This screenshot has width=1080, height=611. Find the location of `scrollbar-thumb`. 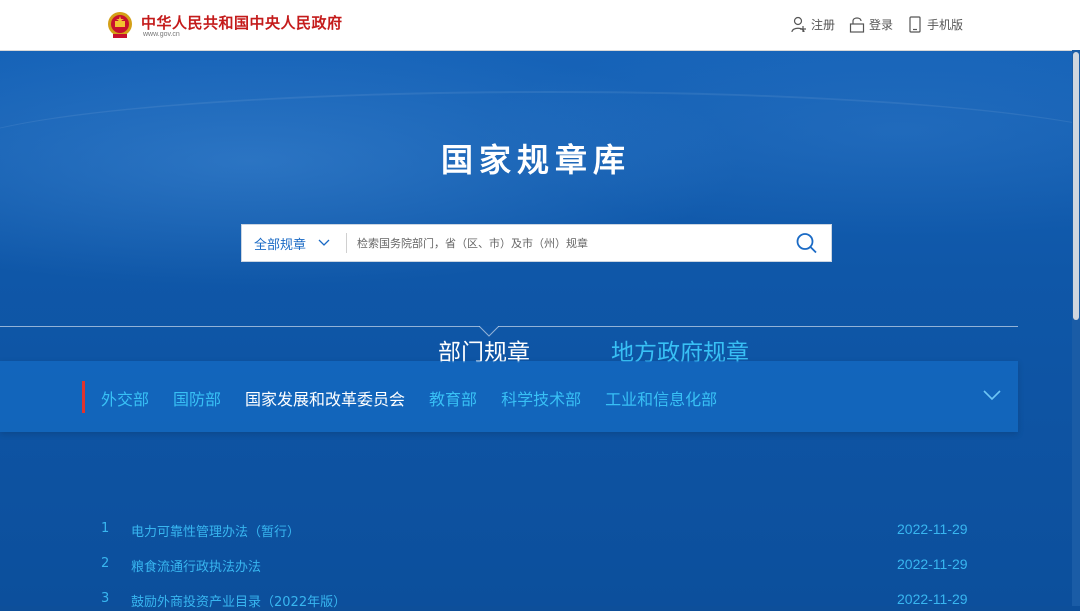

scrollbar-thumb is located at coordinates (1076, 186).